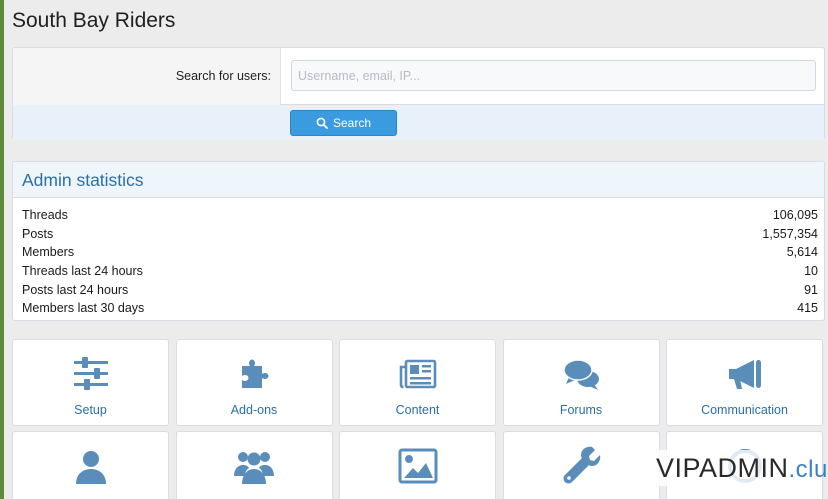 This screenshot has height=499, width=828. What do you see at coordinates (744, 374) in the screenshot?
I see `megaphone-icon` at bounding box center [744, 374].